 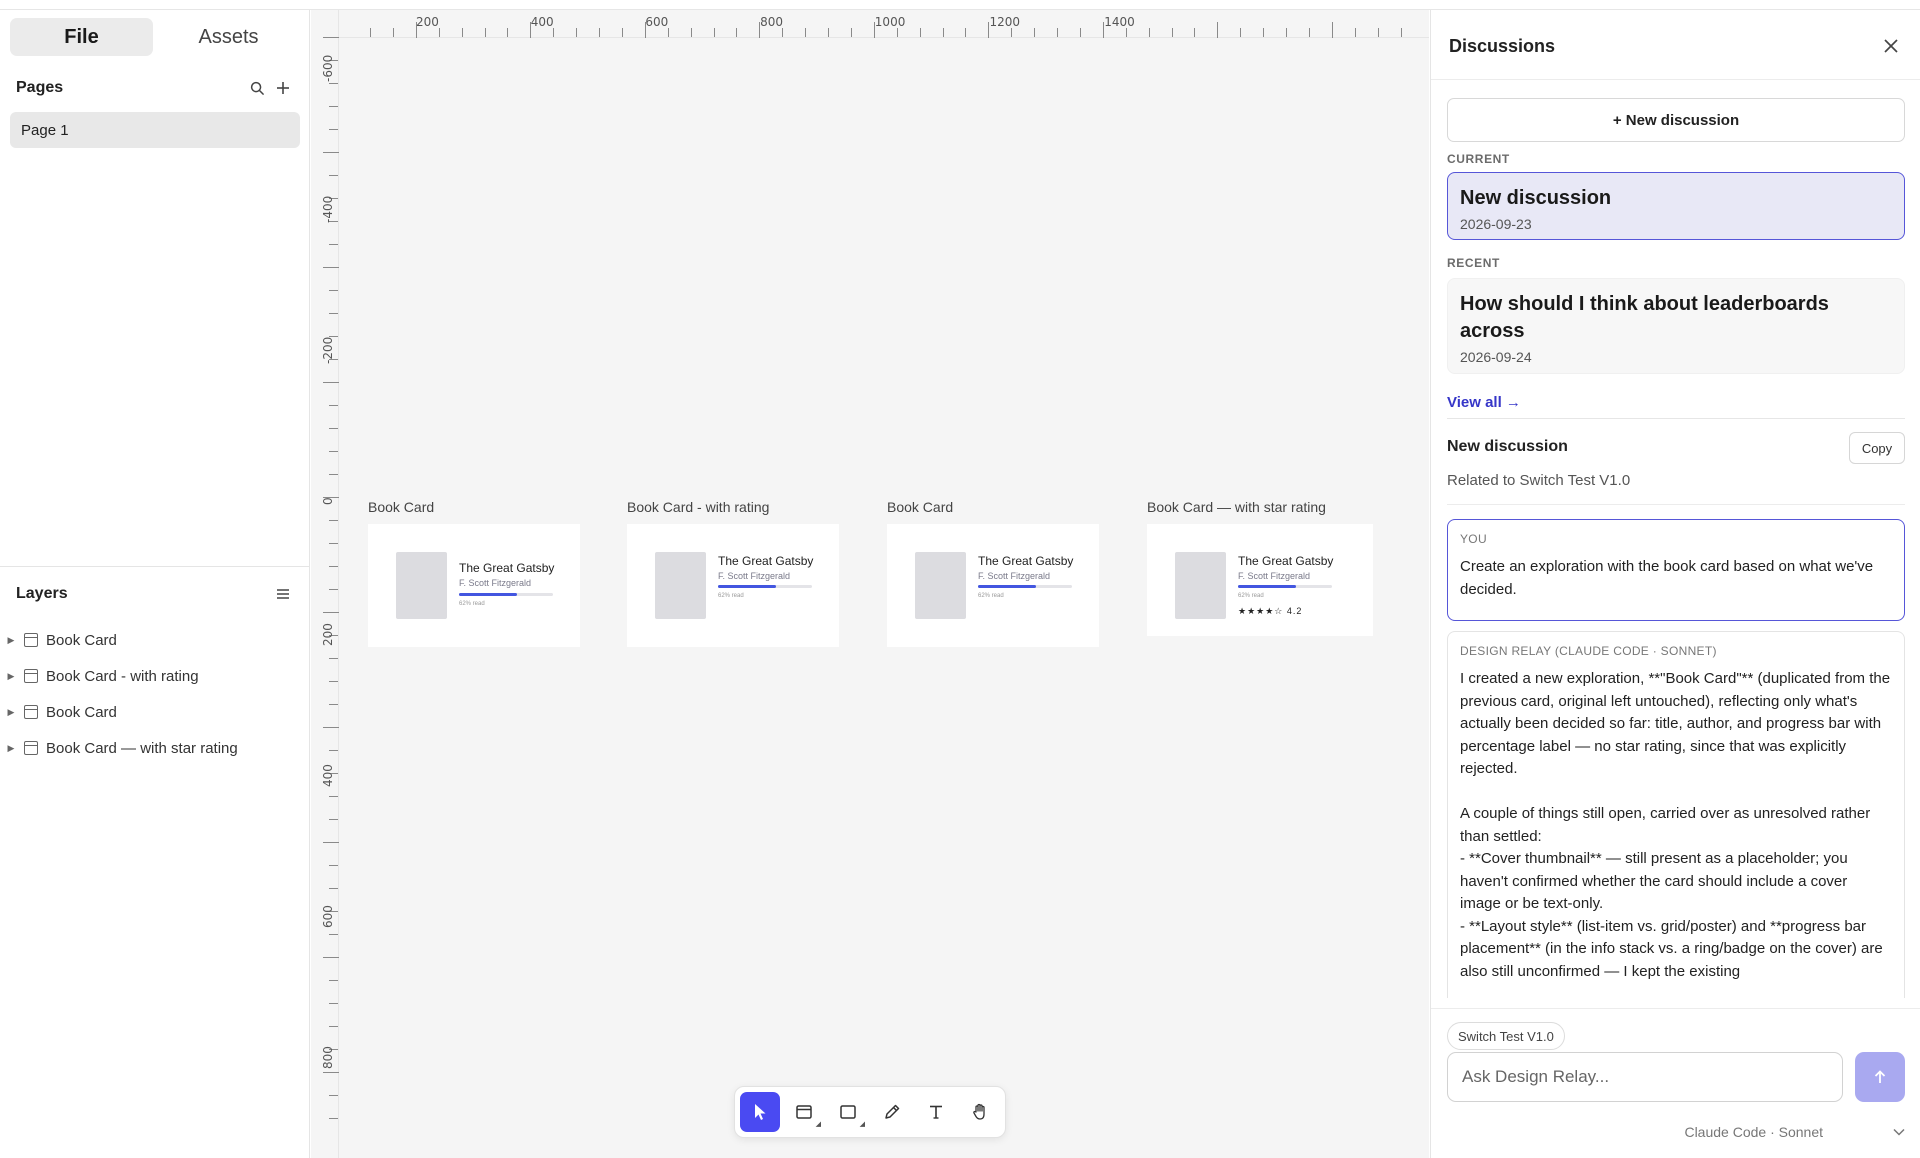 I want to click on book-author: F. Scott Fitzgerald, so click(x=1014, y=576).